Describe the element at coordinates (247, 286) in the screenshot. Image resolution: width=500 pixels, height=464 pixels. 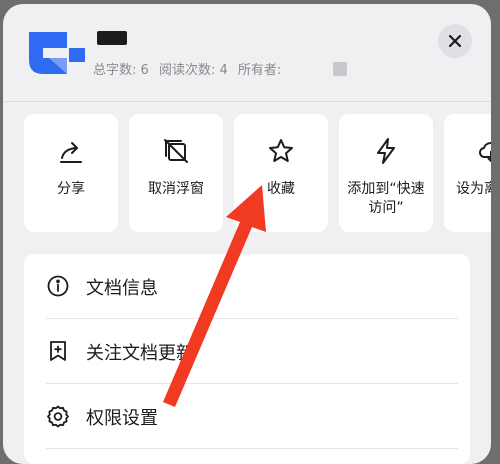
I see `menu-item-document-info: 文档信息` at that location.